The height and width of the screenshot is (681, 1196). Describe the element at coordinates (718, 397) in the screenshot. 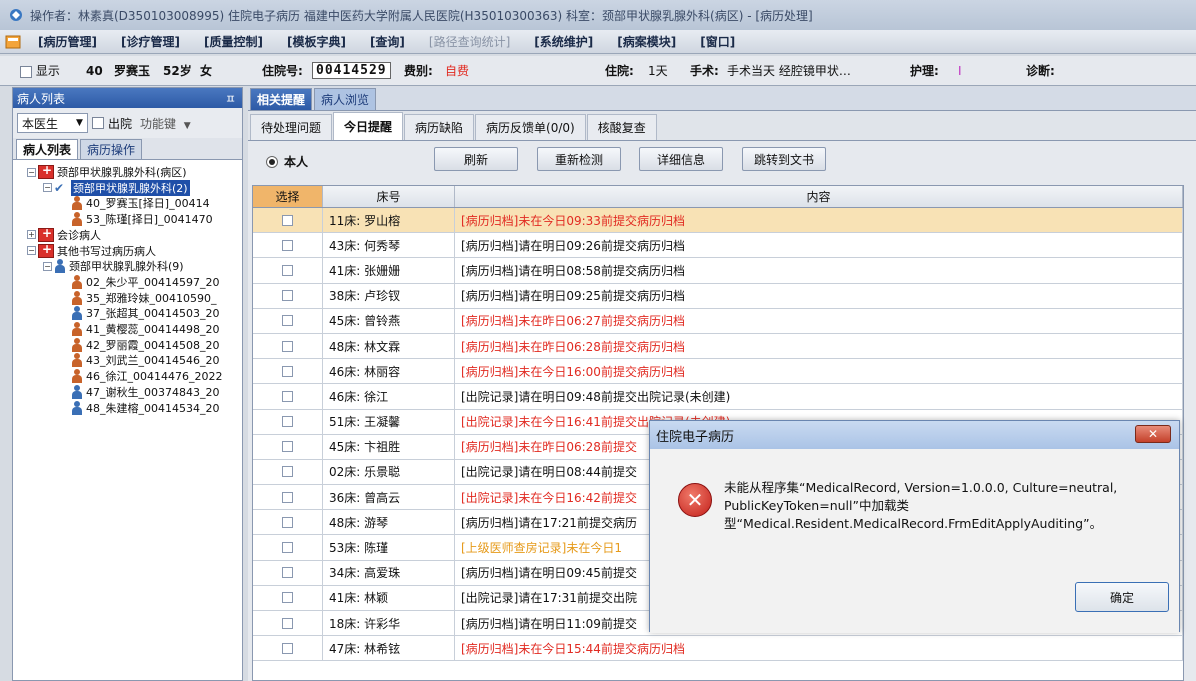

I see `table-row: 46床: 徐江 [出院记录]请在明日09:48前提交出院记录(未创建)` at that location.